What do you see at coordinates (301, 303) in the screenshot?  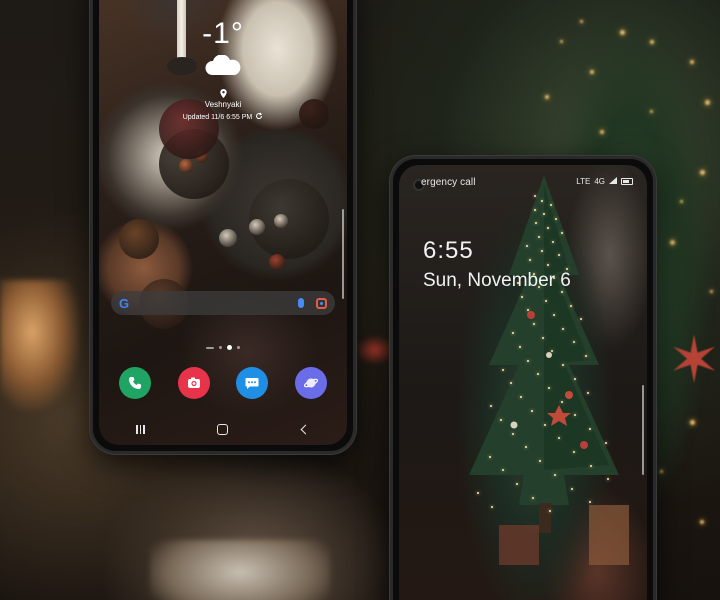 I see `mic-icon` at bounding box center [301, 303].